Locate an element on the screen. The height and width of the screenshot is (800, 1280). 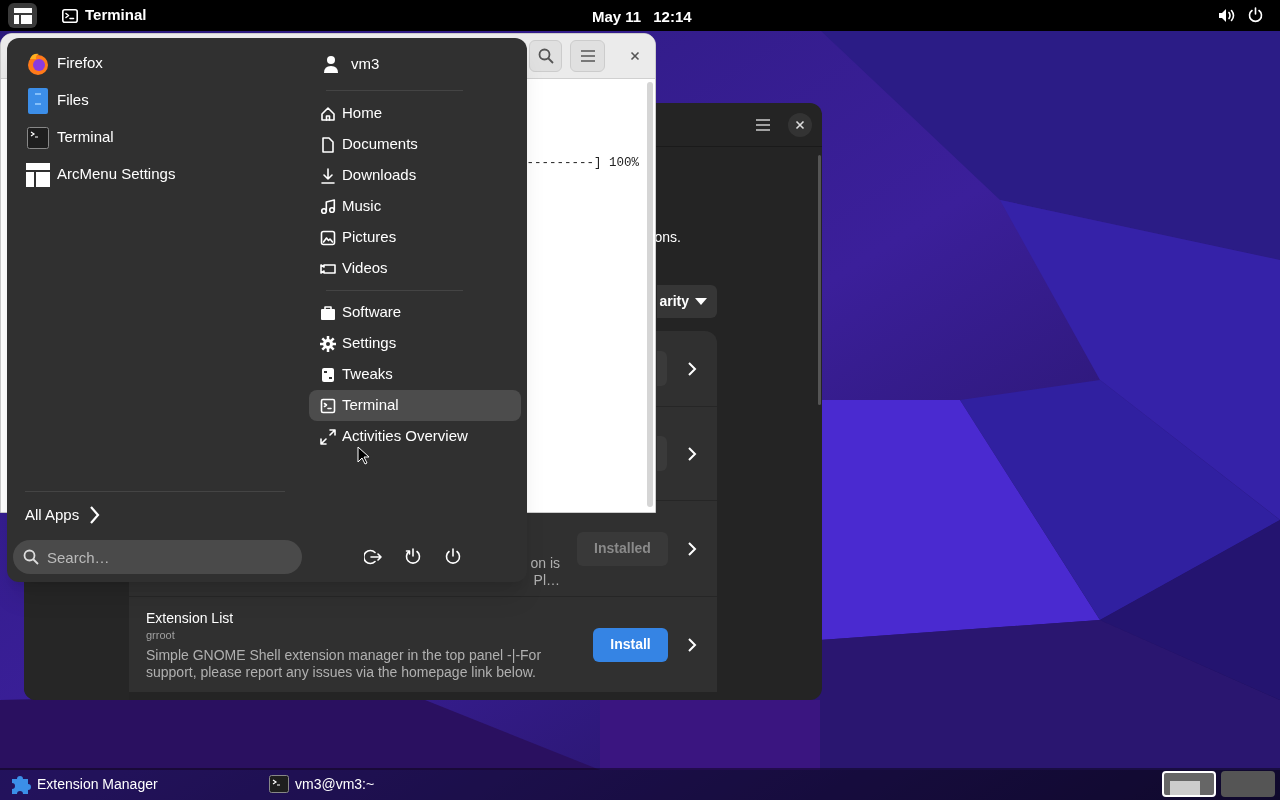
menu-item: Pictures is located at coordinates (415, 237).